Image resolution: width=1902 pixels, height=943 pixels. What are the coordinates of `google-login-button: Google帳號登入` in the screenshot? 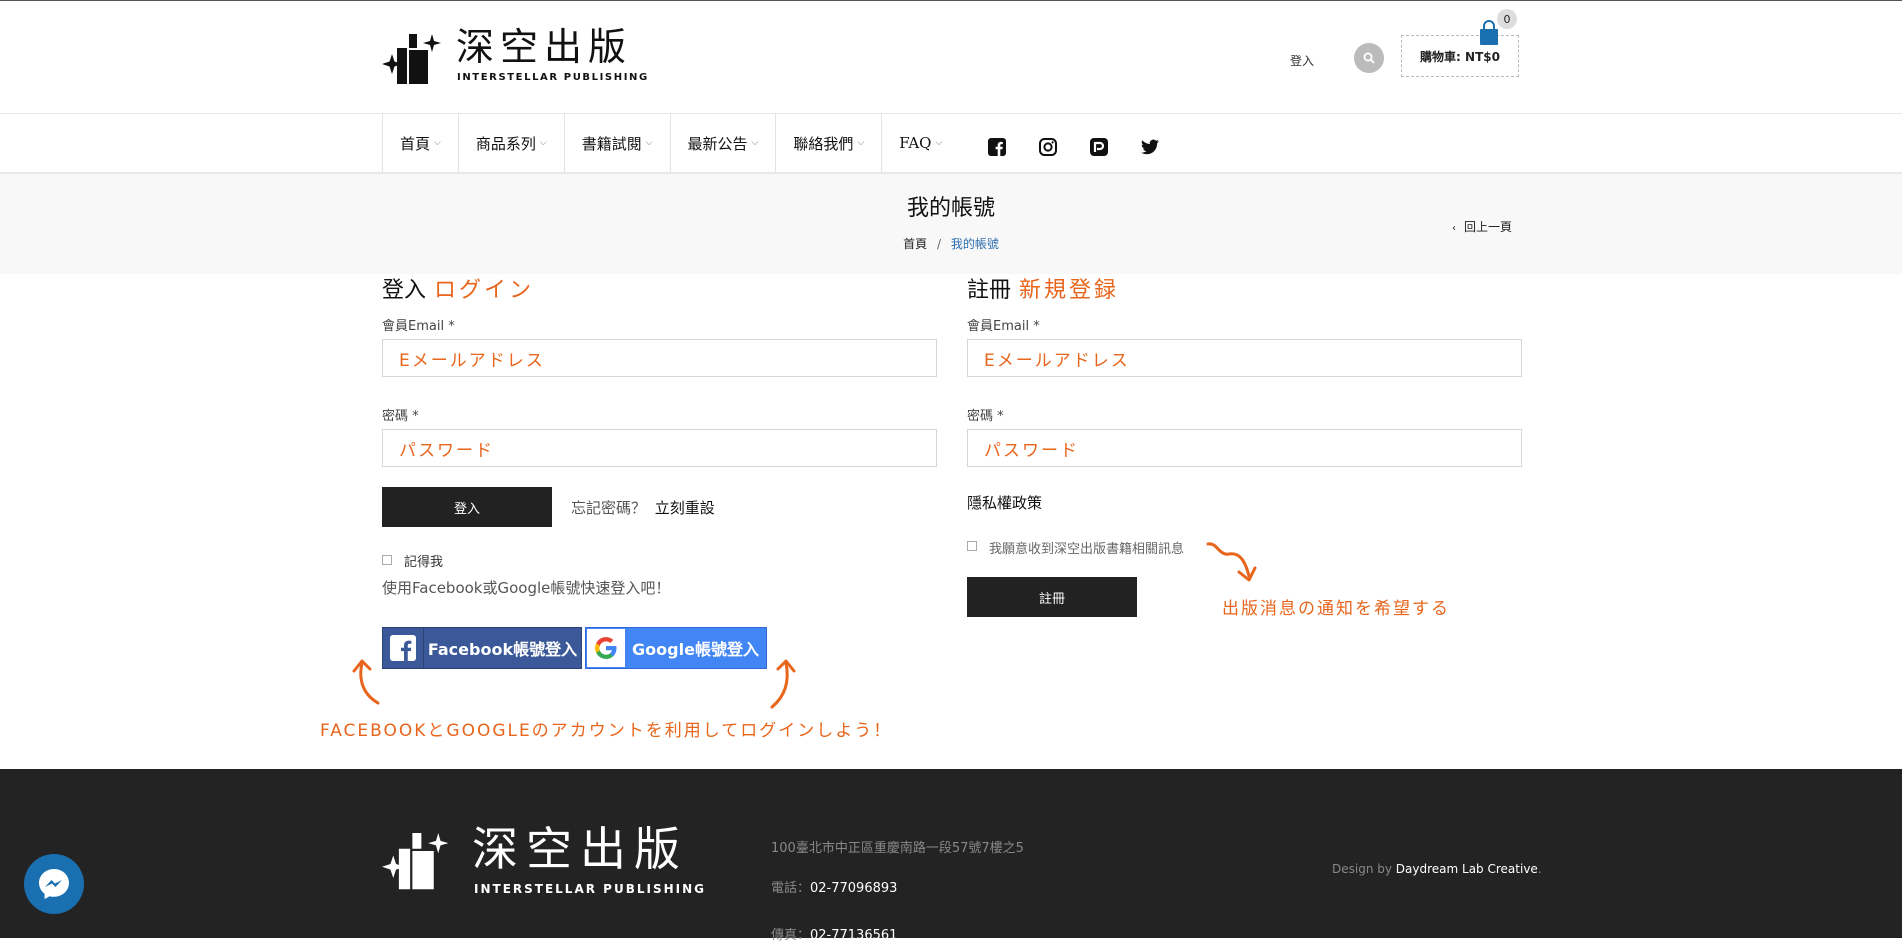 It's located at (676, 648).